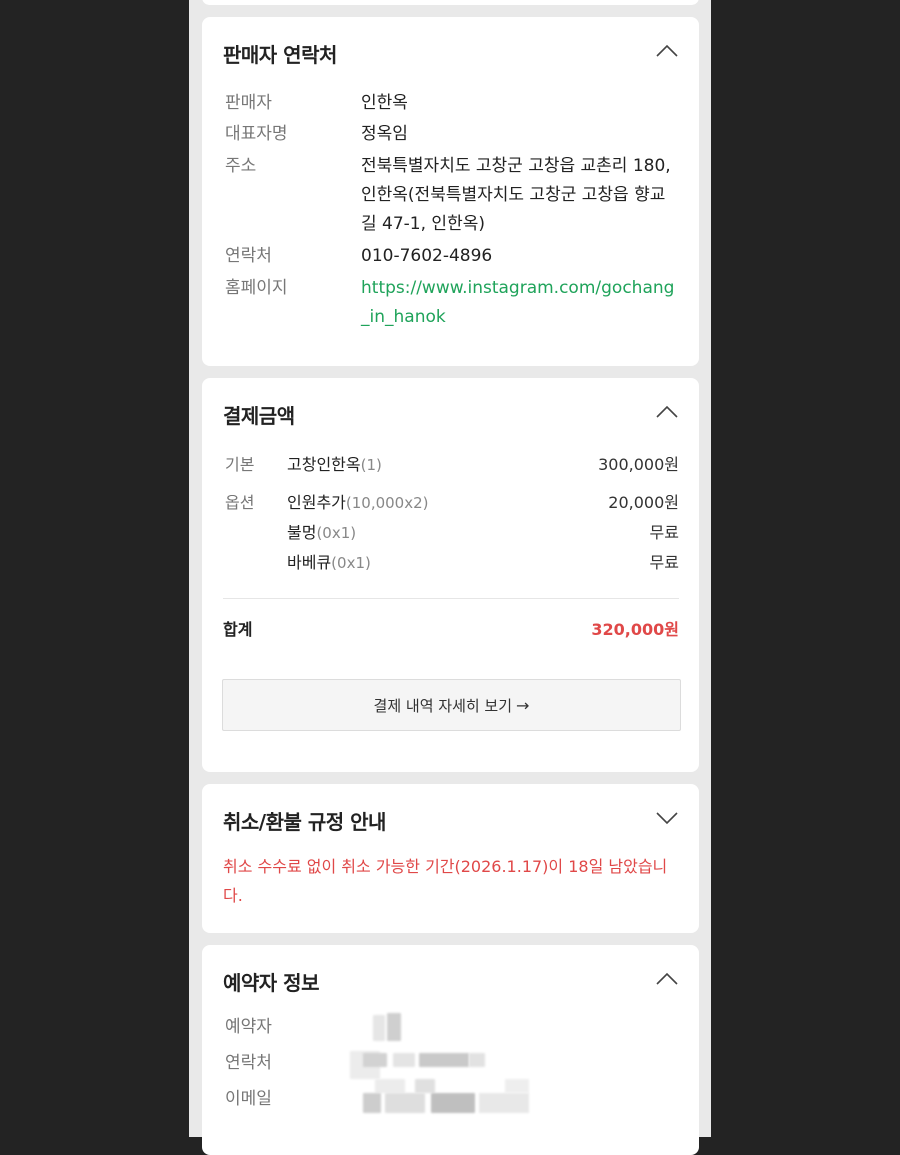 Image resolution: width=900 pixels, height=1155 pixels. What do you see at coordinates (452, 1096) in the screenshot?
I see `booker-email-row: 이메일` at bounding box center [452, 1096].